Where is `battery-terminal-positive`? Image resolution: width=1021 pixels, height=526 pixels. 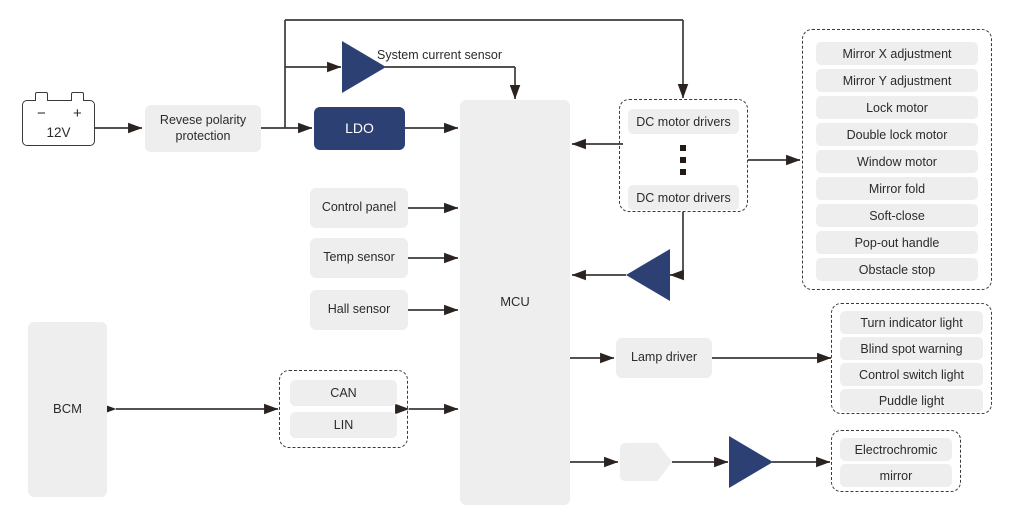
battery-terminal-positive is located at coordinates (77, 96).